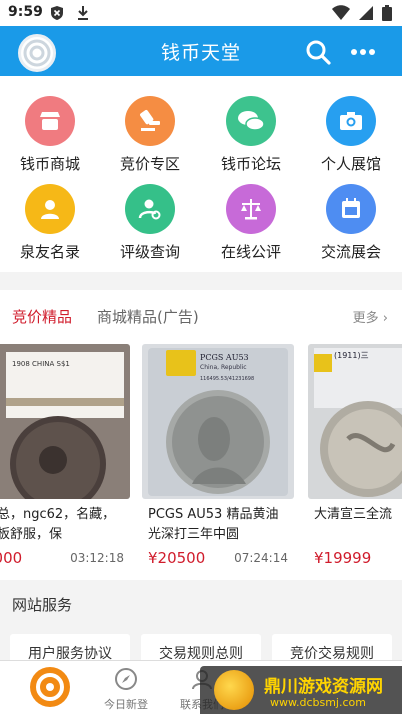 Image resolution: width=402 pixels, height=714 pixels. I want to click on search-person-icon, so click(150, 209).